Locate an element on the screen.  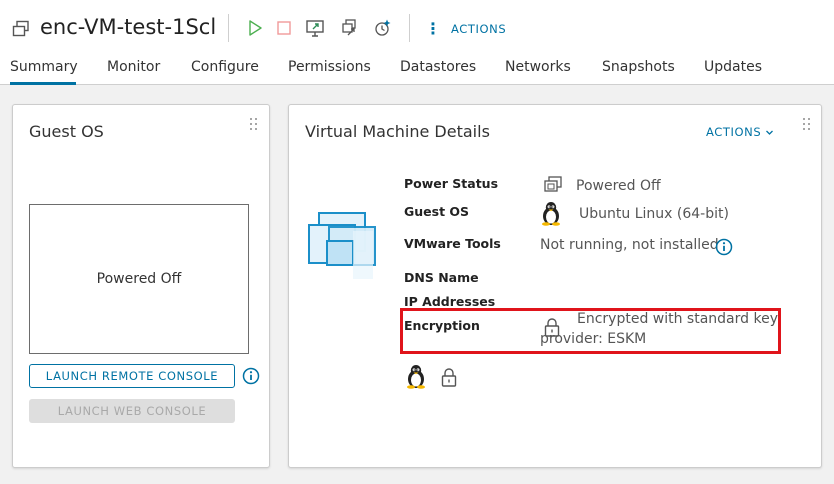
tab-summary: Summary is located at coordinates (44, 67).